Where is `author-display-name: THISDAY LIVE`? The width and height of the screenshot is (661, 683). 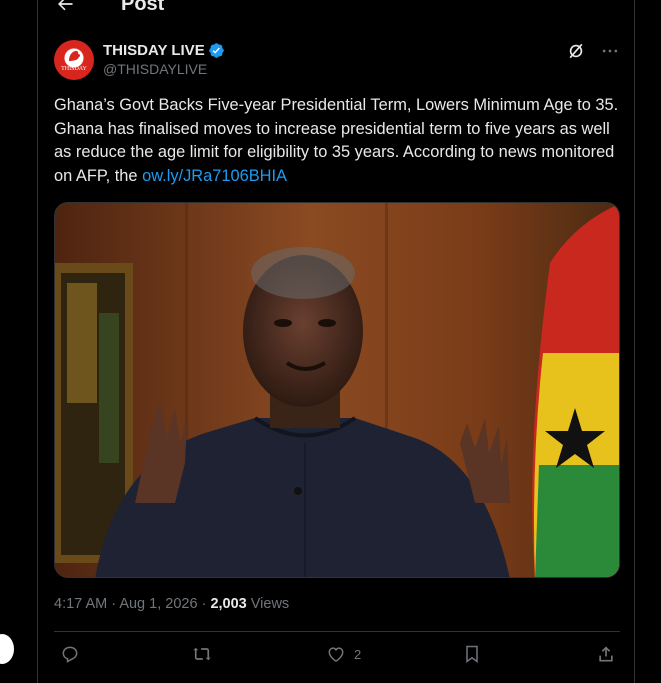
author-display-name: THISDAY LIVE is located at coordinates (164, 50).